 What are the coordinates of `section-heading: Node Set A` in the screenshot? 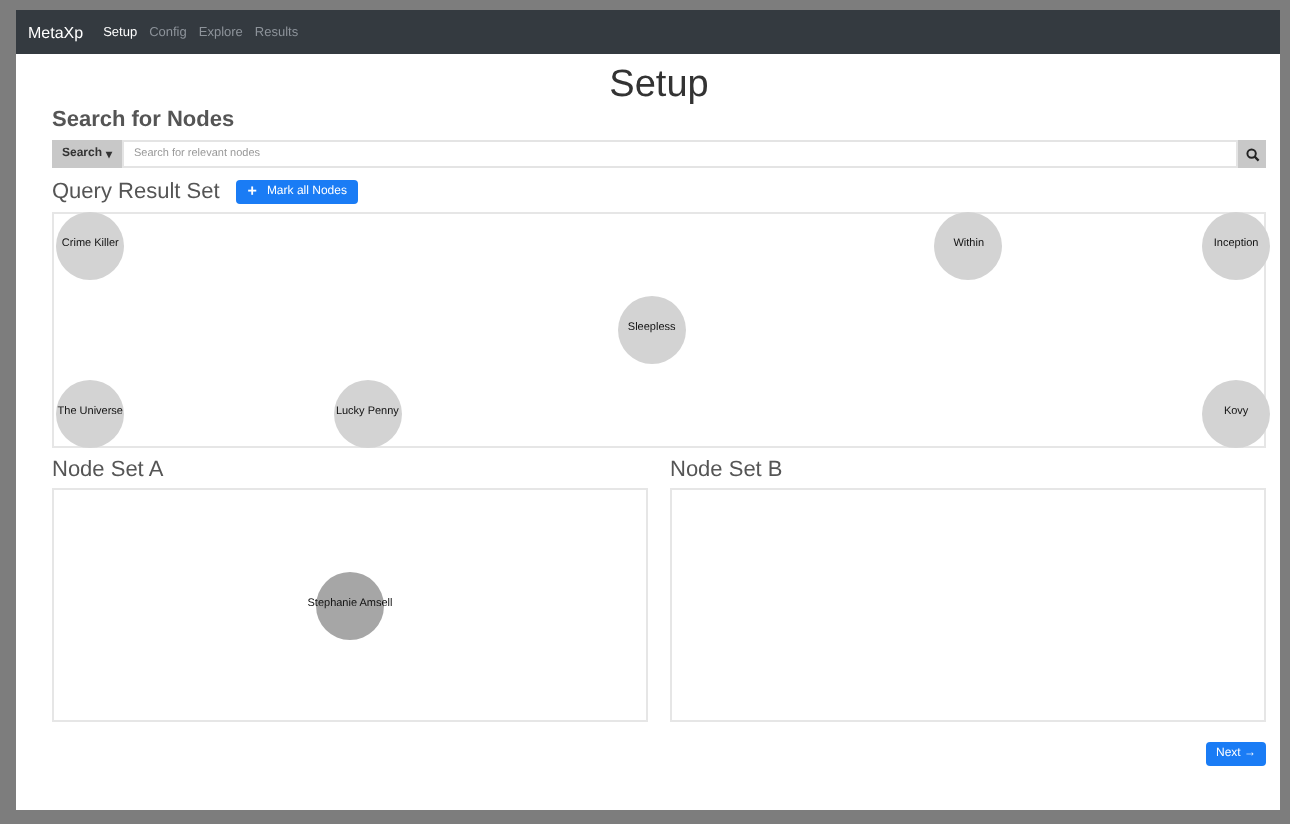 It's located at (109, 470).